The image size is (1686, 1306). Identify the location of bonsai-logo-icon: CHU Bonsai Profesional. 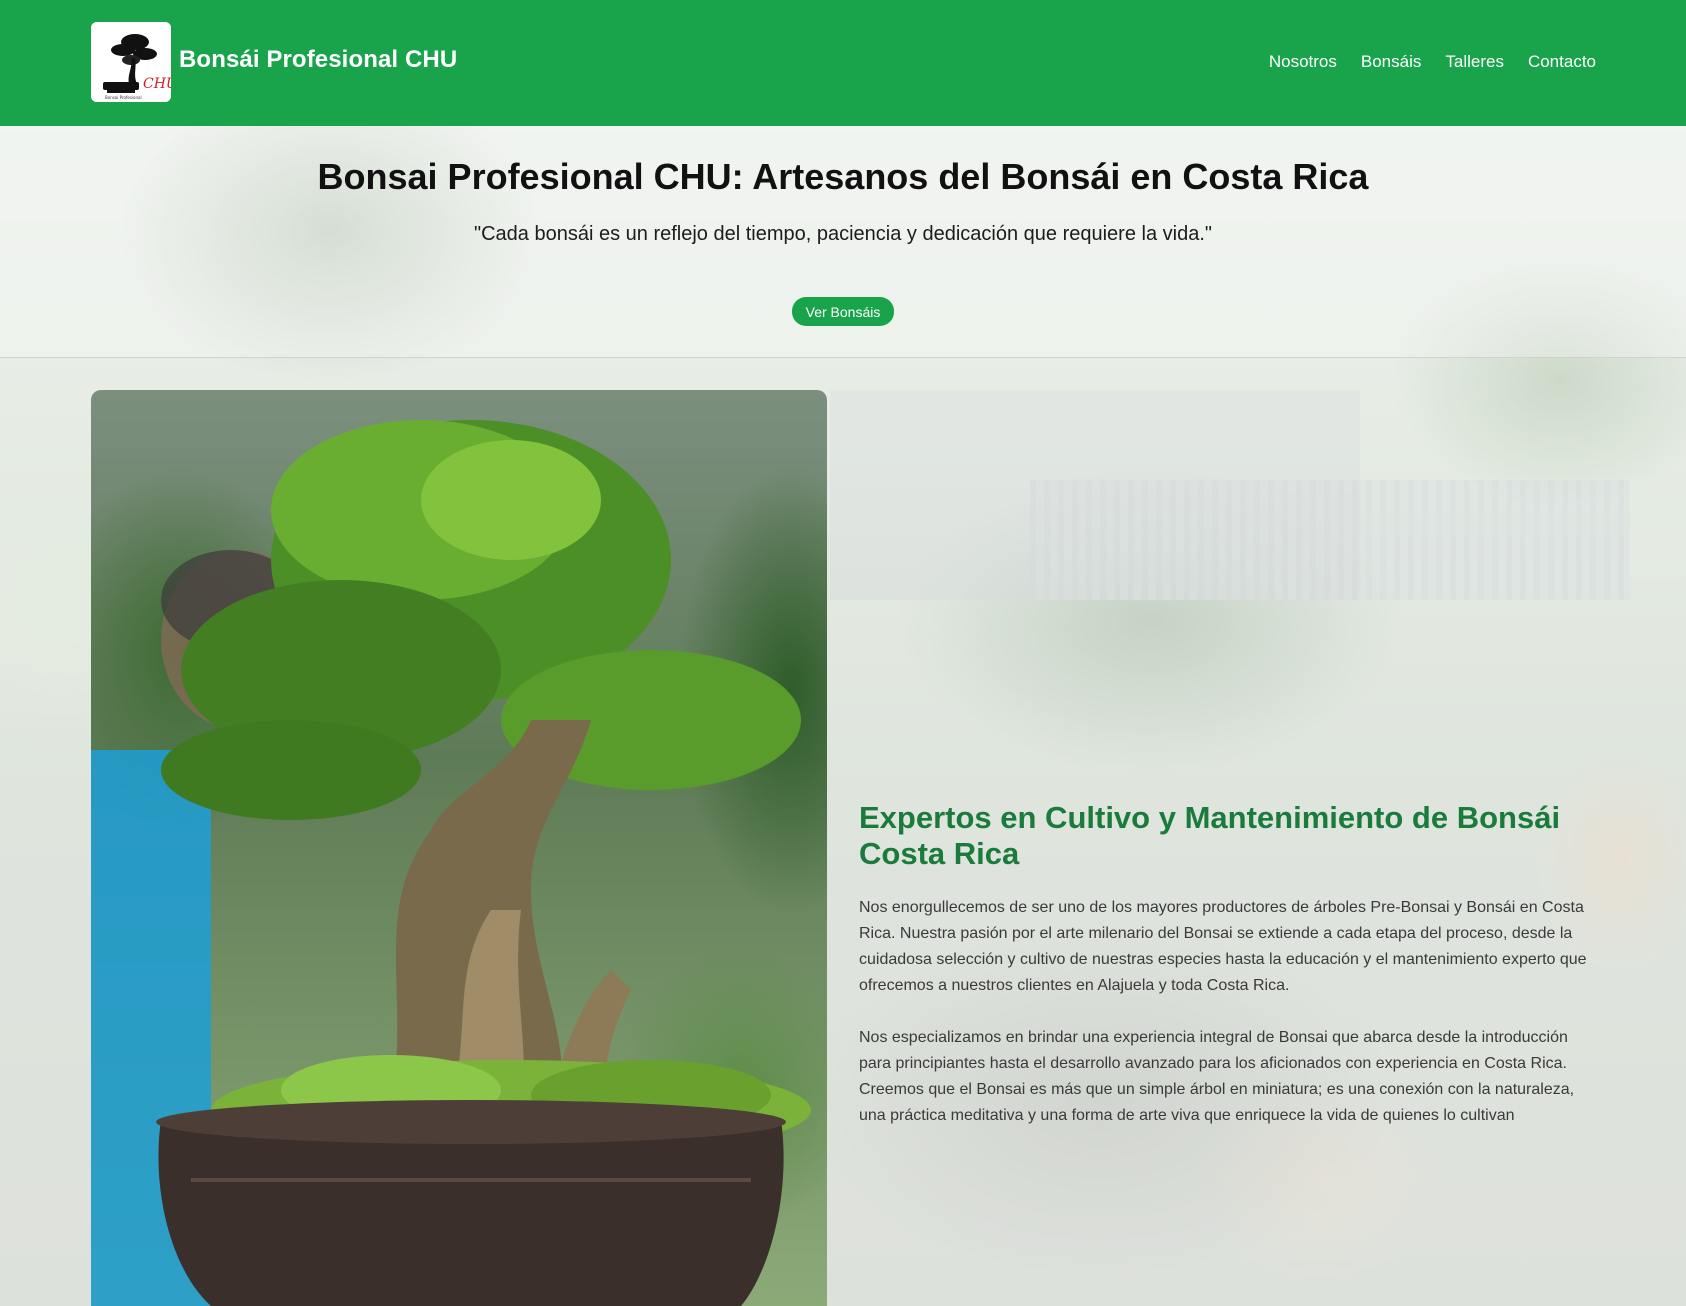
(131, 62).